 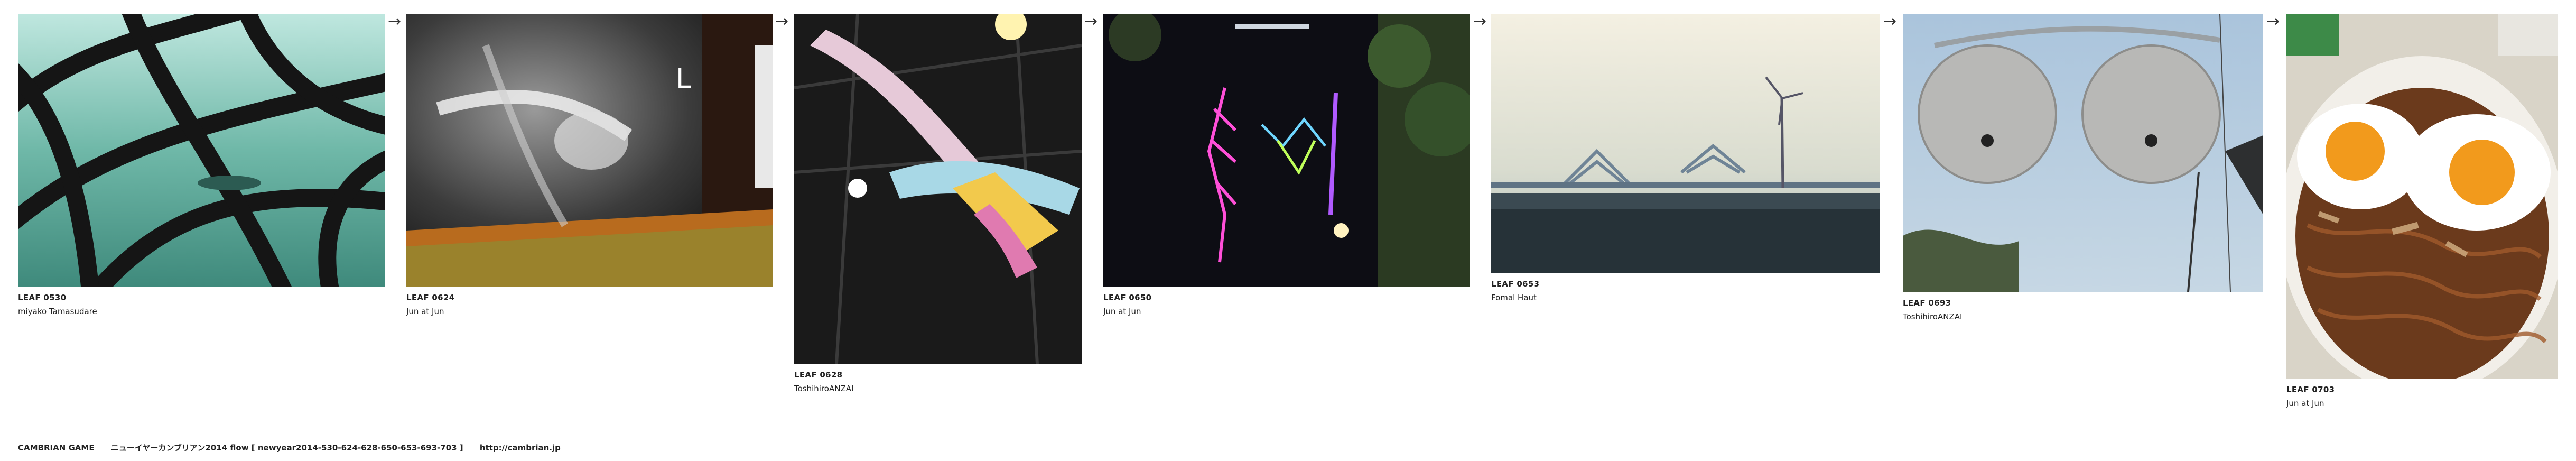 I want to click on leaf-author: miyako Tamasudare, so click(x=57, y=311).